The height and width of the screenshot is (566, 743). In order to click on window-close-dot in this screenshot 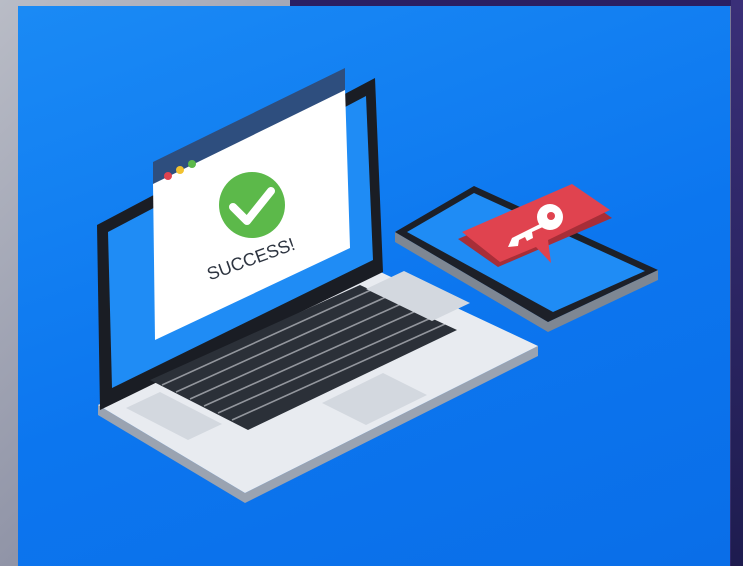, I will do `click(168, 176)`.